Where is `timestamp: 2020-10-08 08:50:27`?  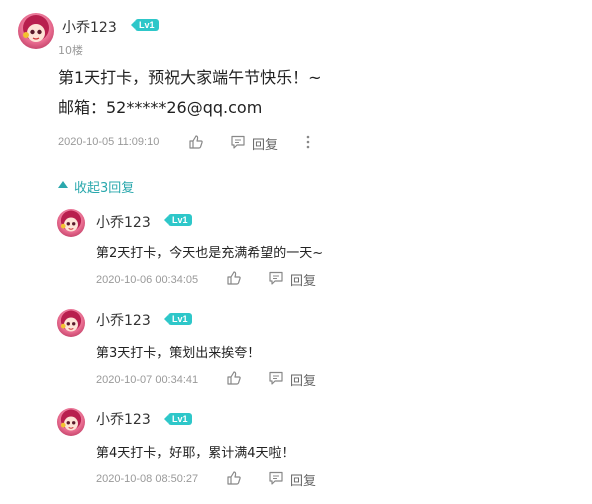 timestamp: 2020-10-08 08:50:27 is located at coordinates (147, 479).